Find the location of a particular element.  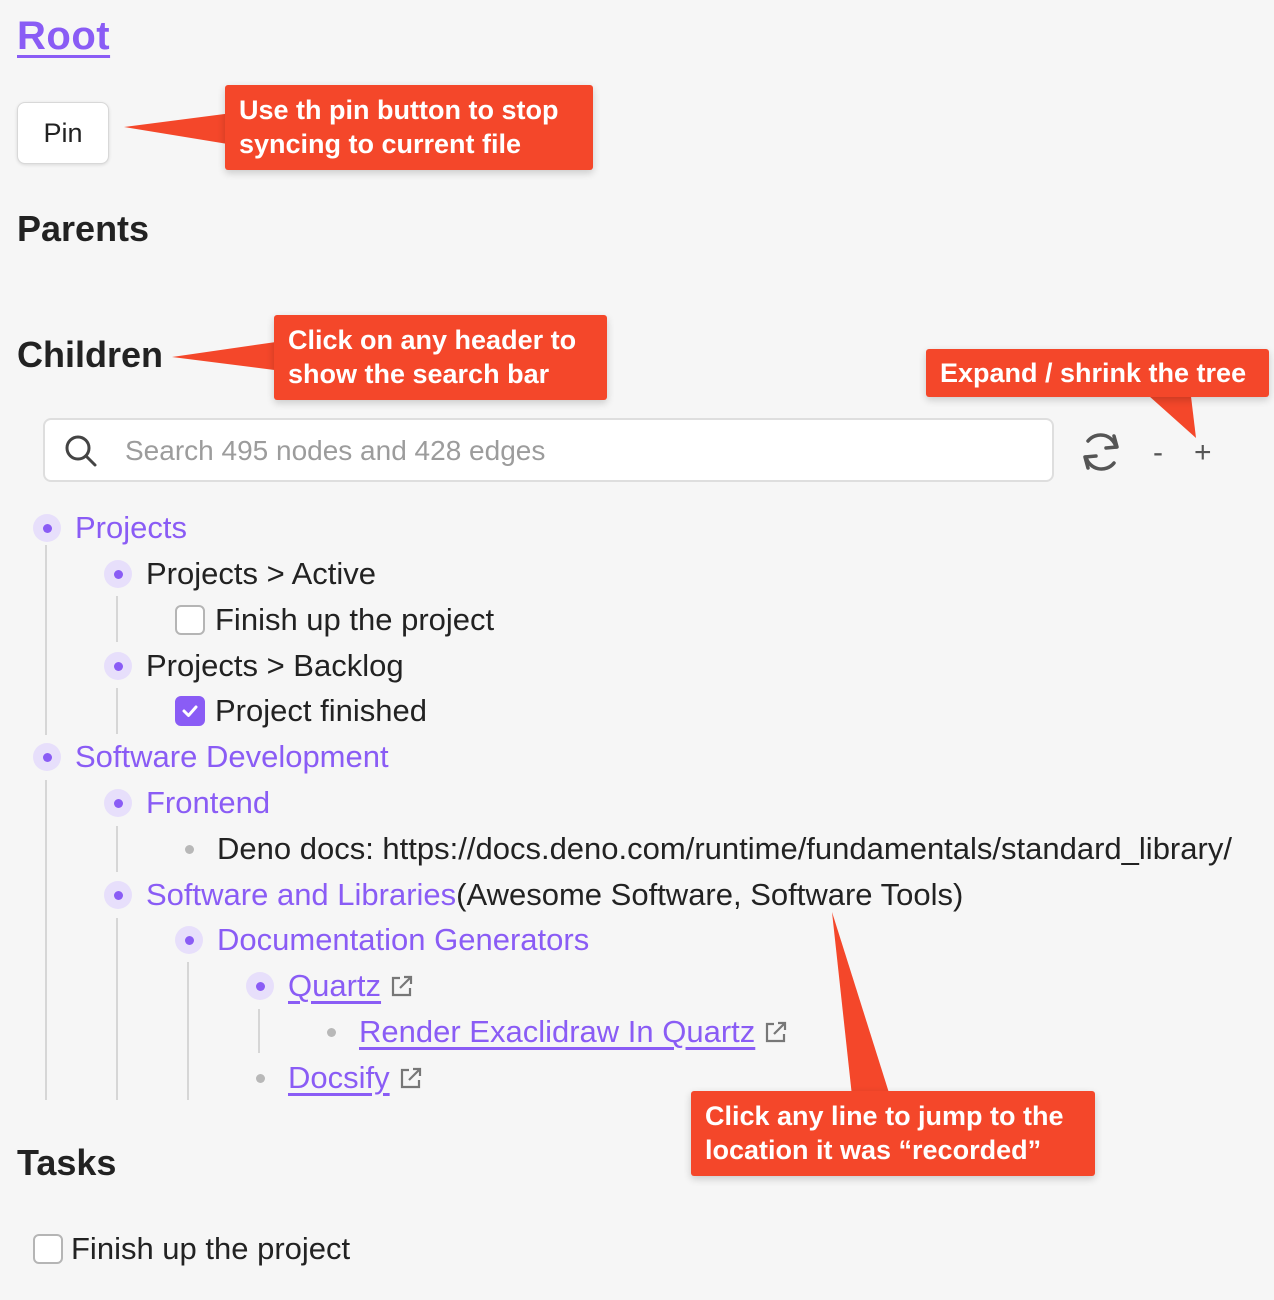

task-label: Project finished is located at coordinates (321, 710).